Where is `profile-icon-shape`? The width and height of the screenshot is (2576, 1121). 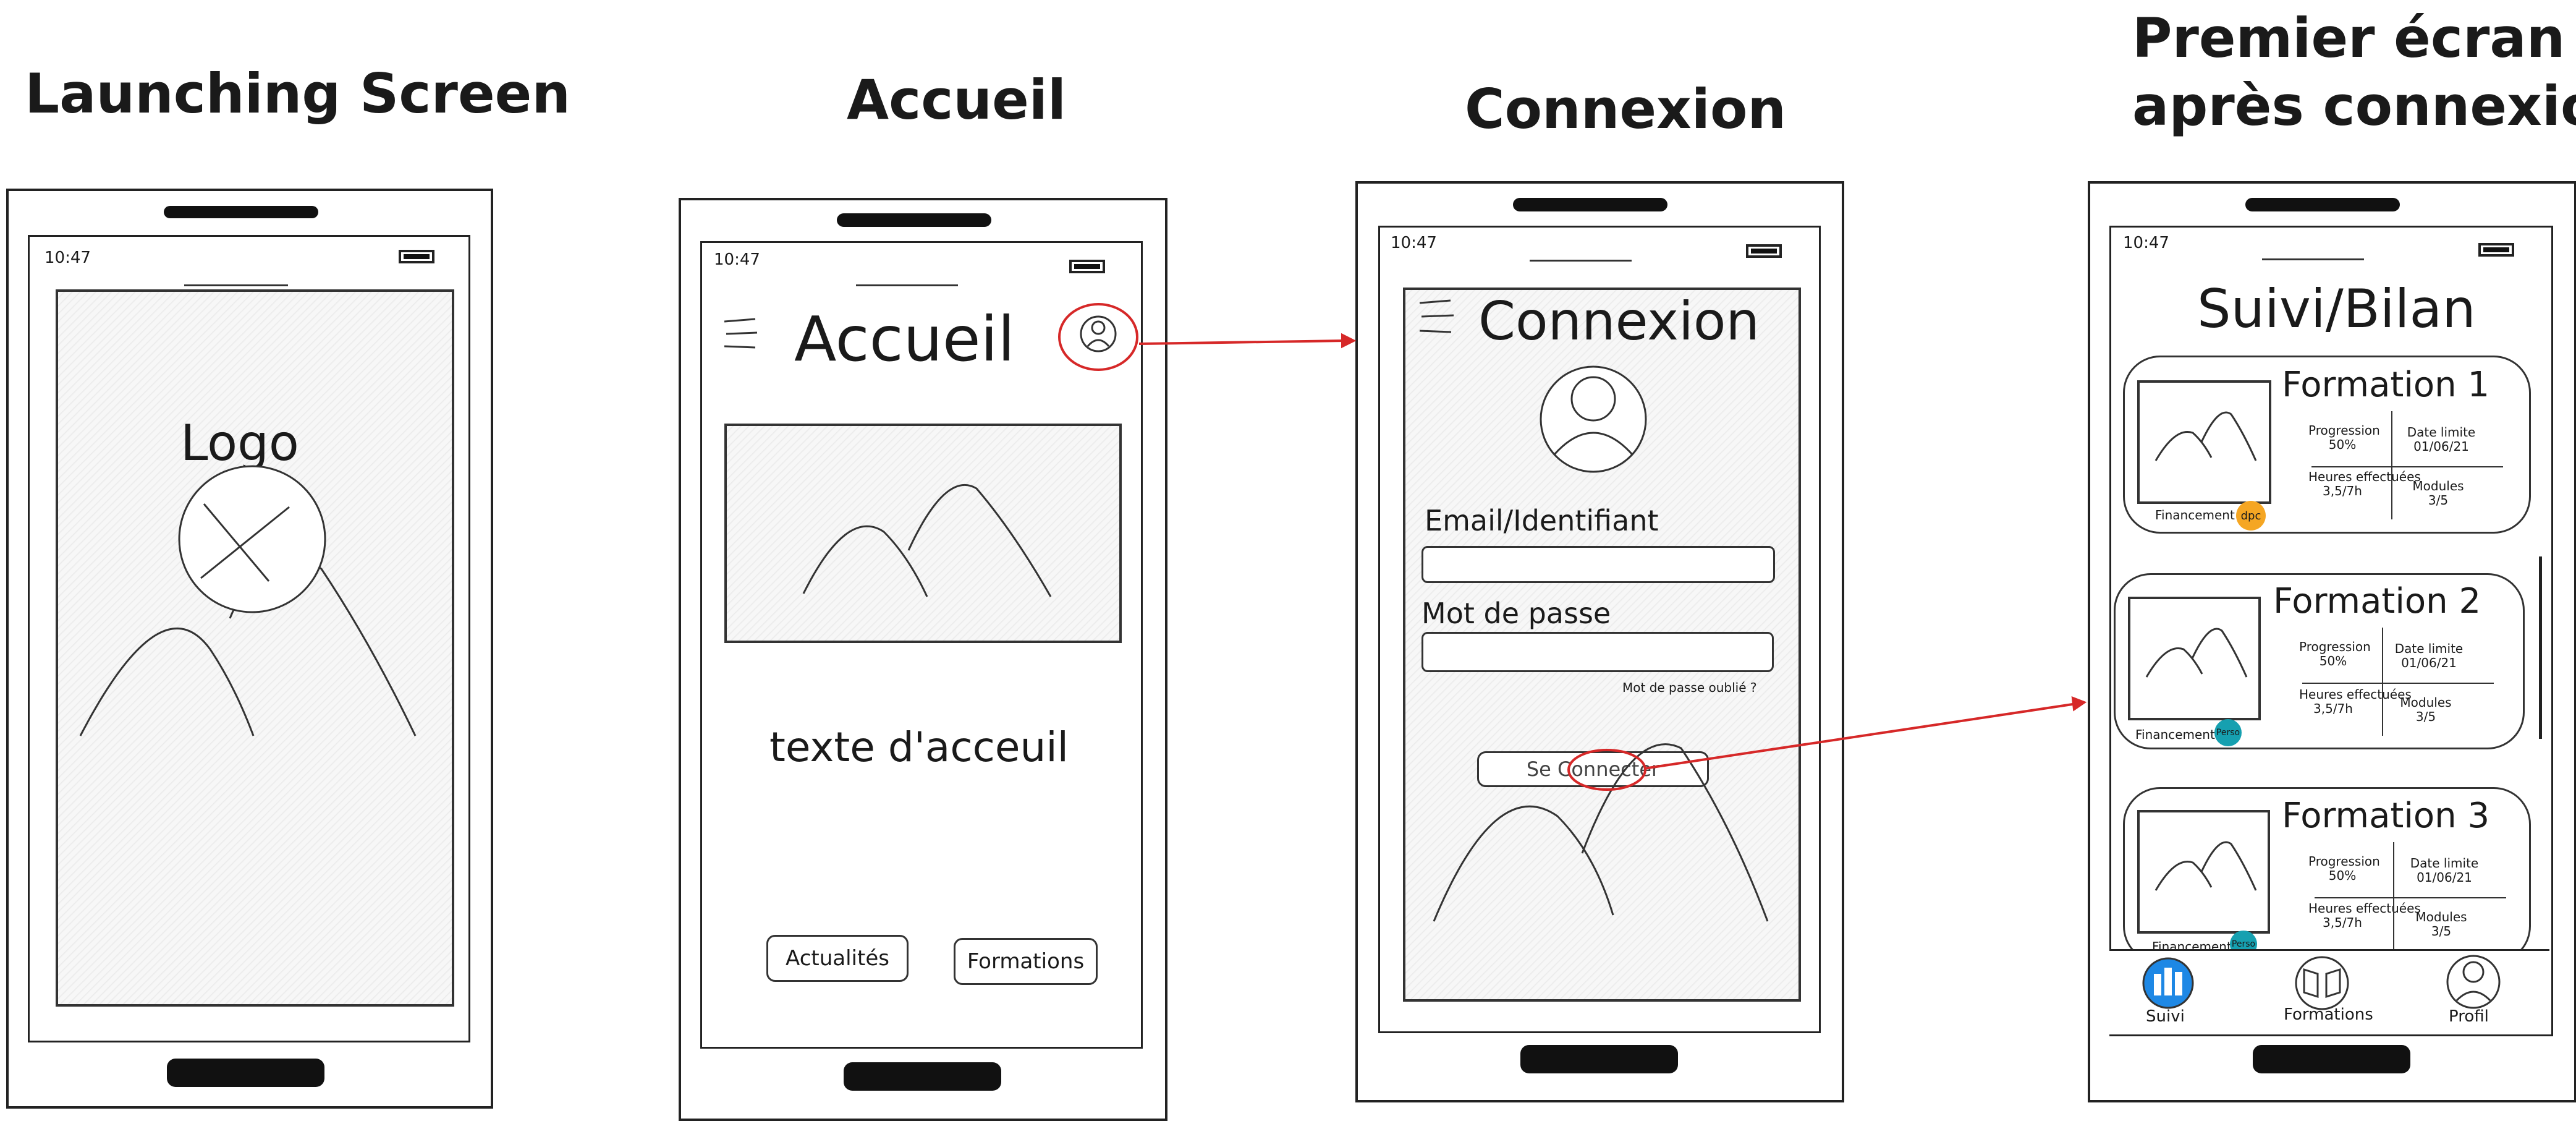
profile-icon-shape is located at coordinates (1098, 337).